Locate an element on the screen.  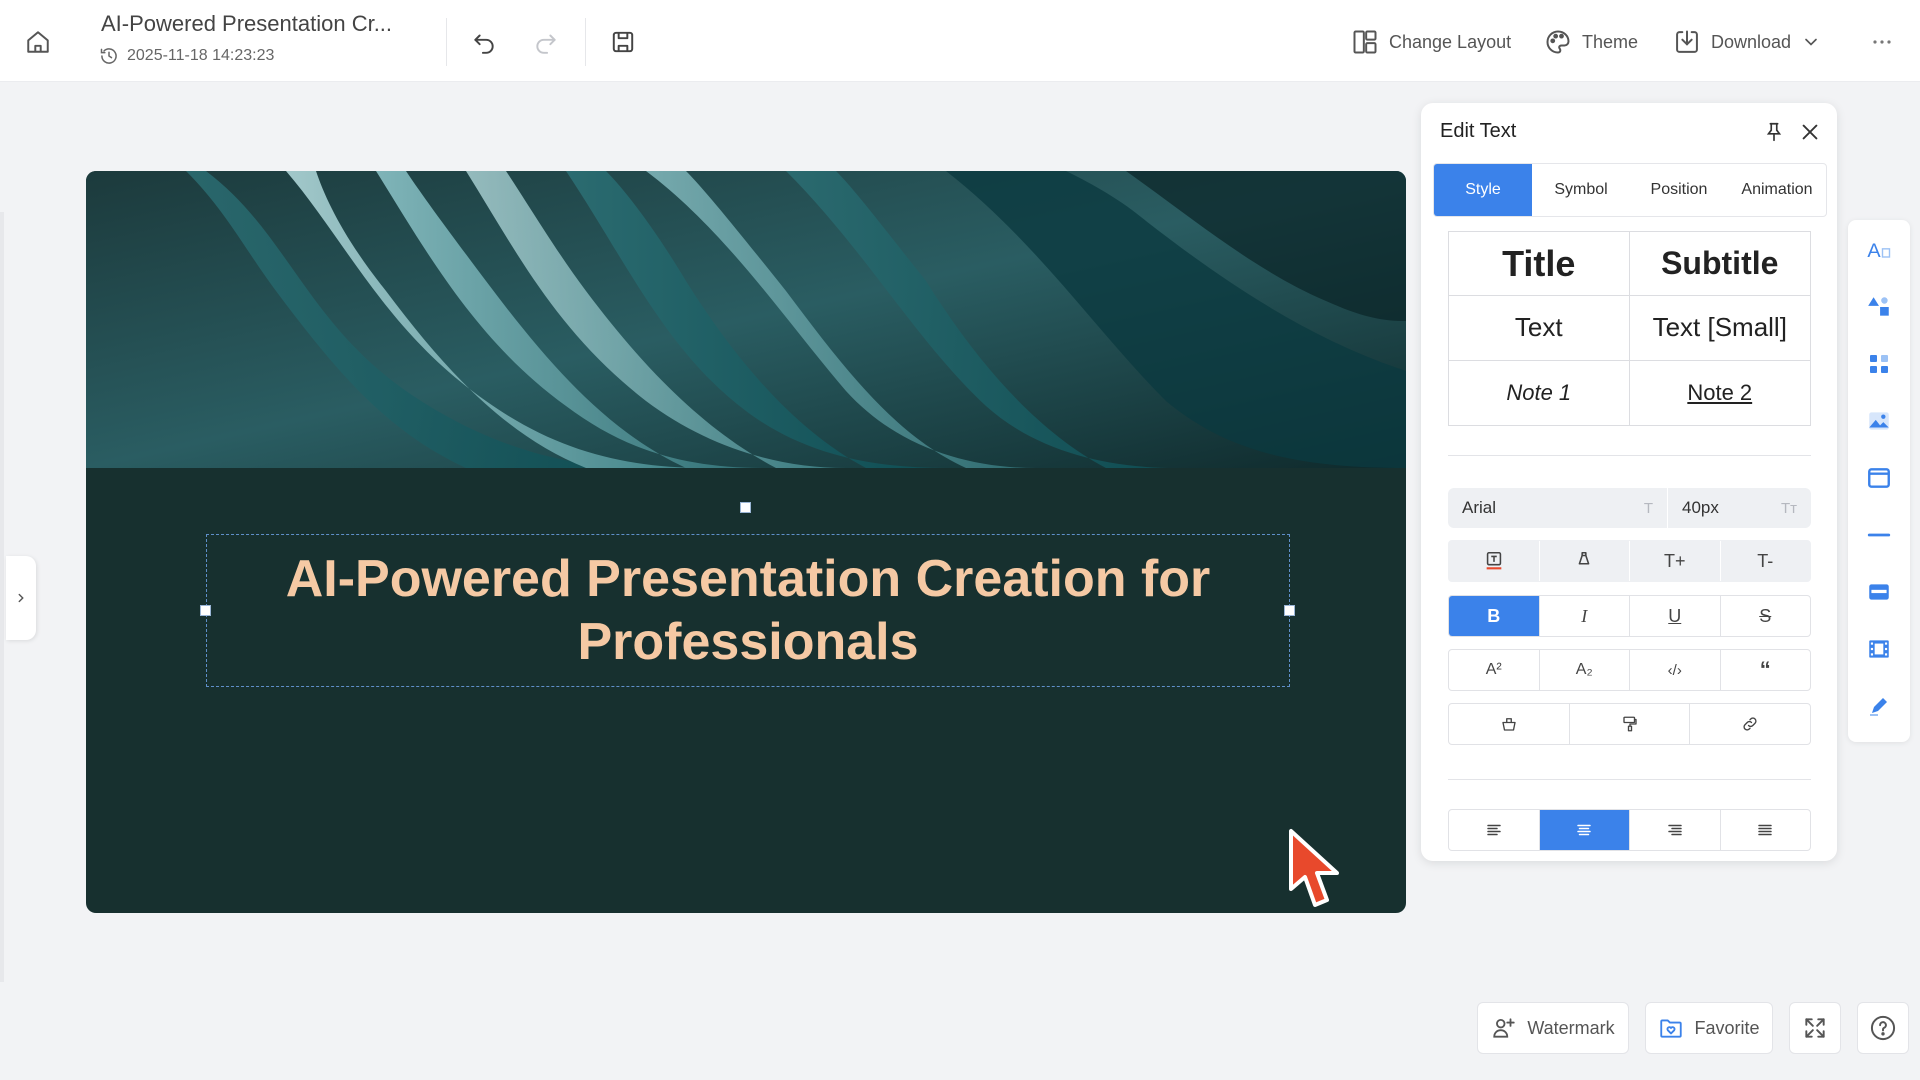
expand-slides-button is located at coordinates (21, 598).